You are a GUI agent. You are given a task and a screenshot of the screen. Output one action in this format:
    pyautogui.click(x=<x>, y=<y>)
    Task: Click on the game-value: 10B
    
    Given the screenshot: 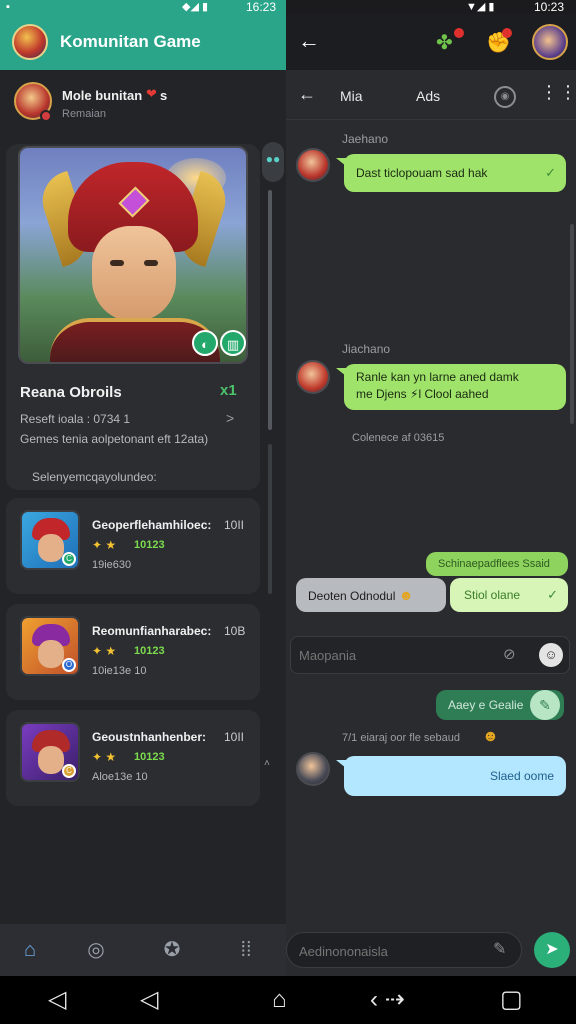 What is the action you would take?
    pyautogui.click(x=235, y=631)
    